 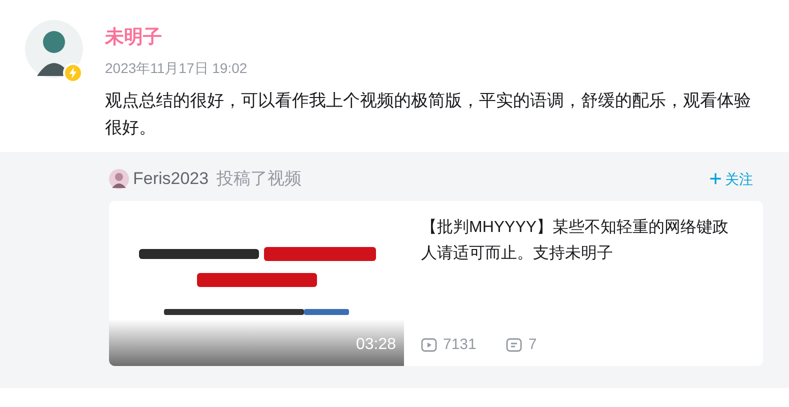 I want to click on author-avatar, so click(x=119, y=179).